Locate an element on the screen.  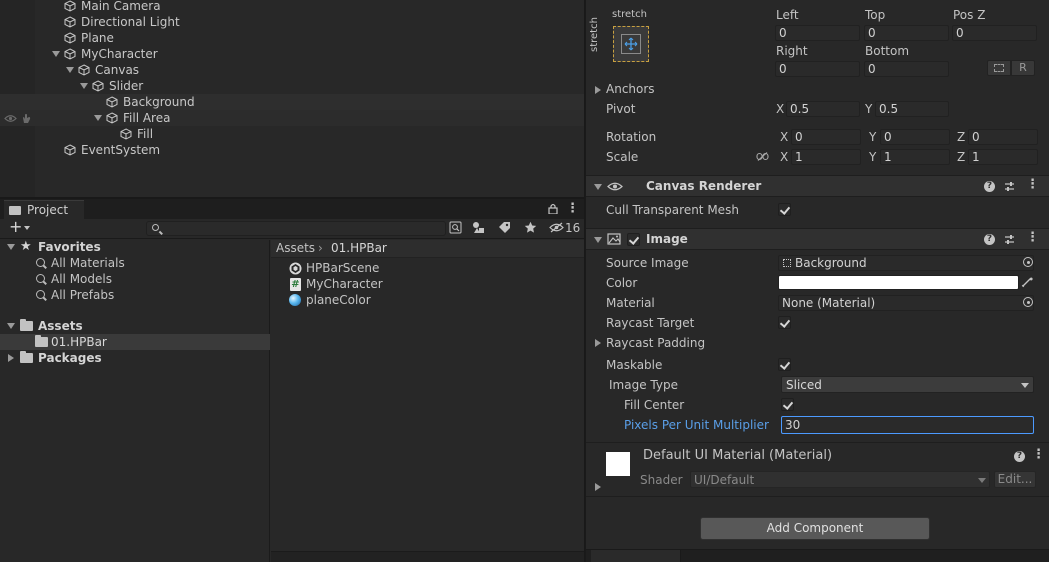
hierarchy-item-plane: Plane is located at coordinates (292, 38).